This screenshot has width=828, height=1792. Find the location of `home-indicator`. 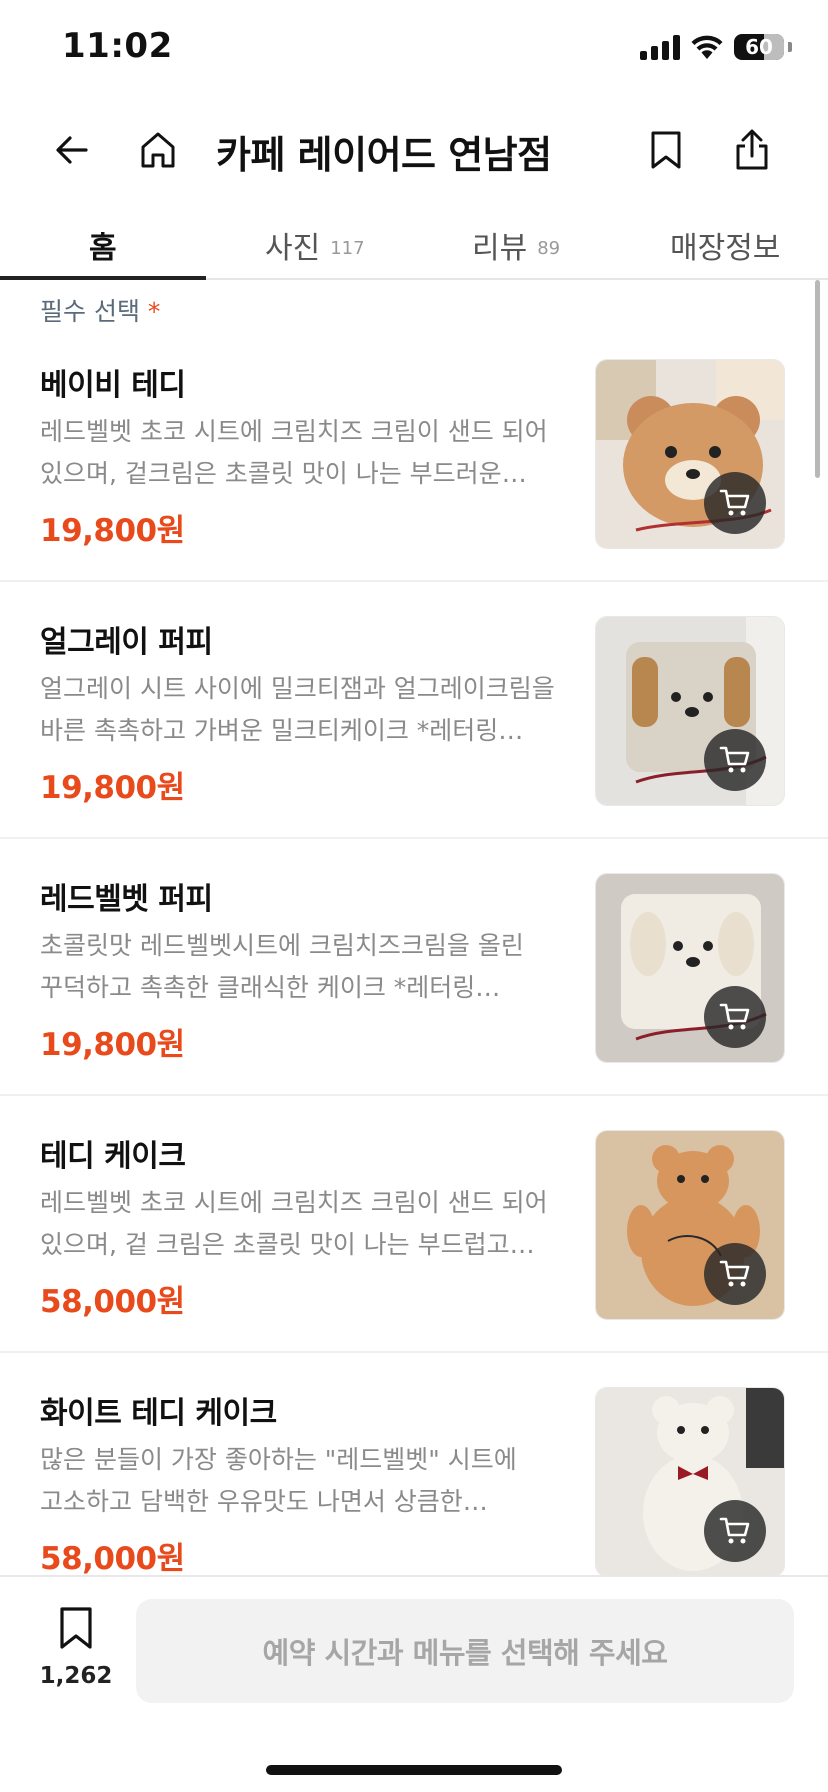

home-indicator is located at coordinates (414, 1770).